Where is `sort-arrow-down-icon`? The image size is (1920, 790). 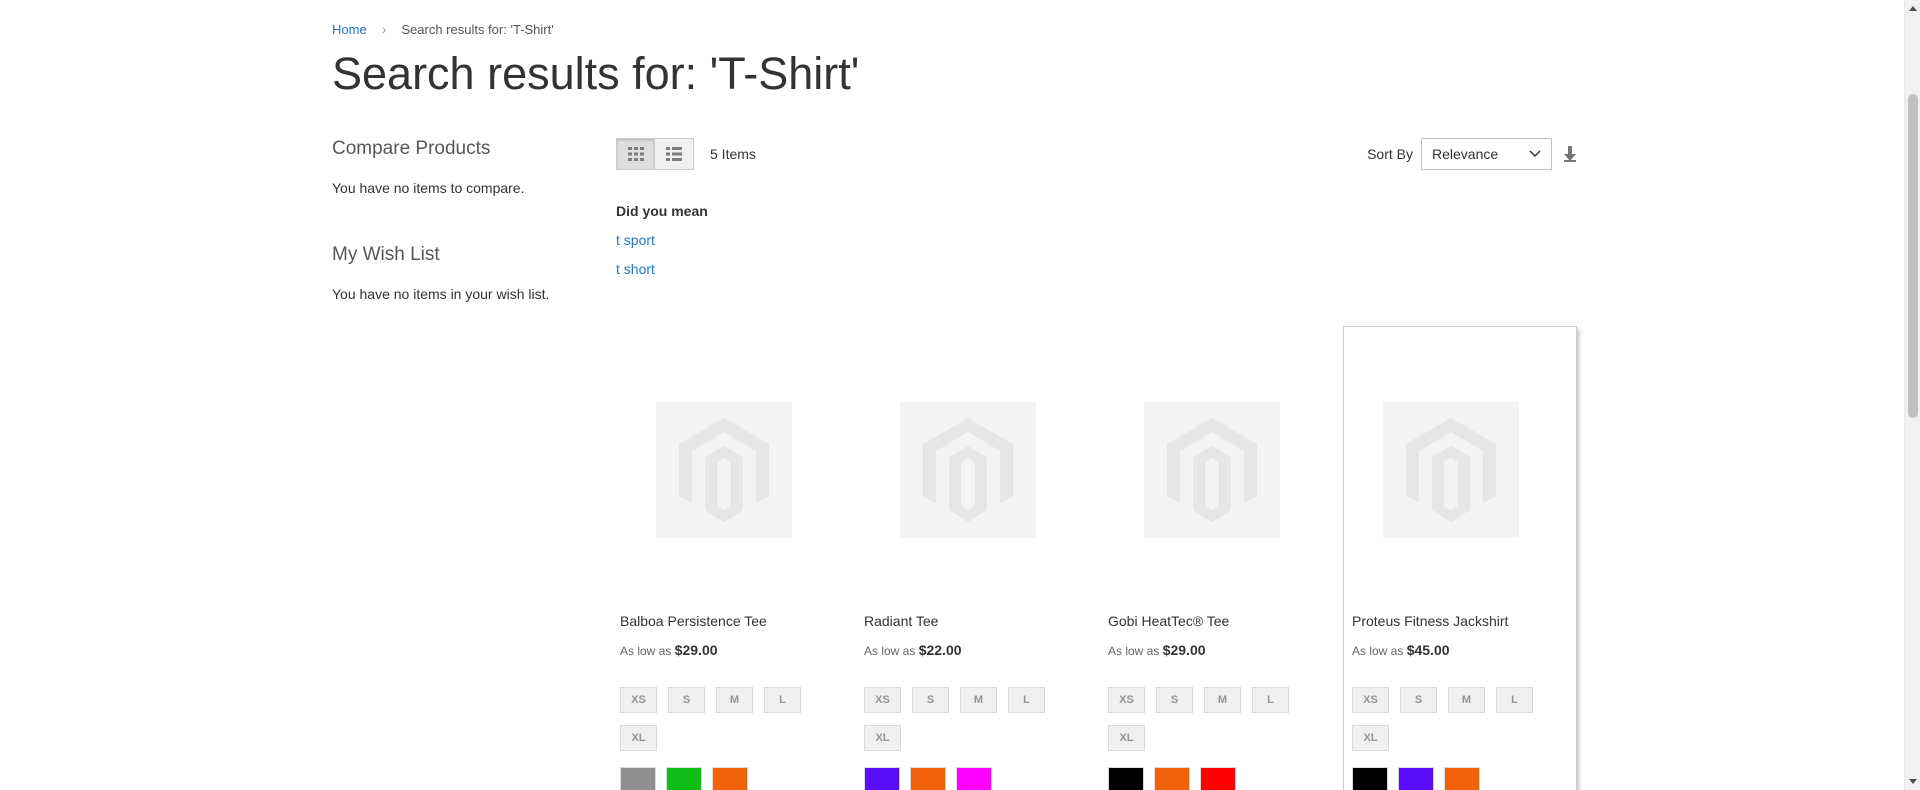 sort-arrow-down-icon is located at coordinates (1570, 154).